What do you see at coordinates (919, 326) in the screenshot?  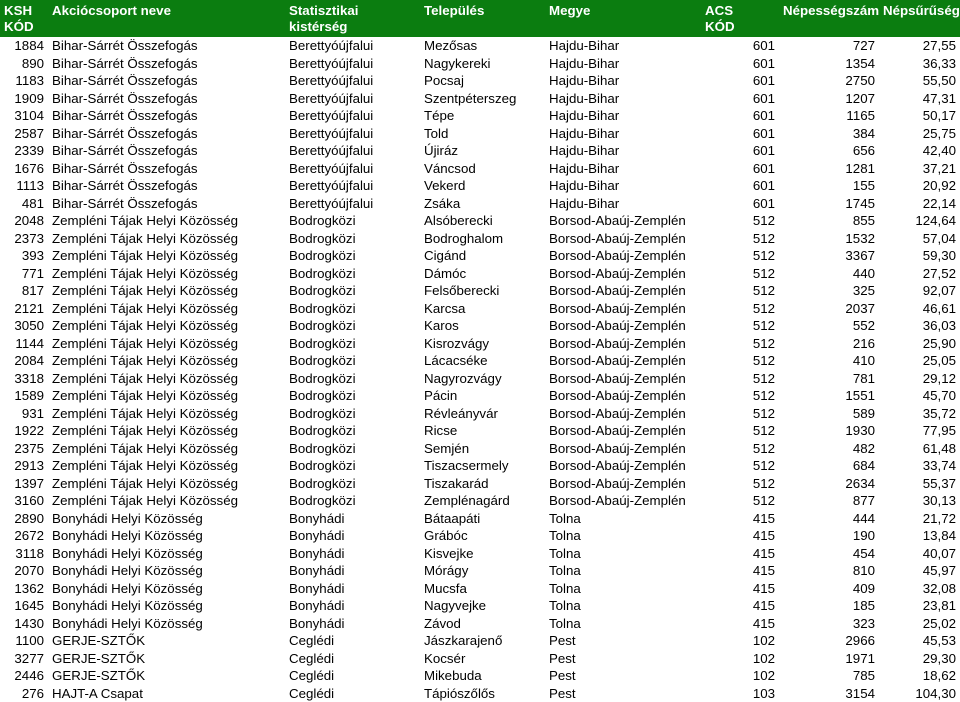 I see `cell-nepsuruseg: 36,03` at bounding box center [919, 326].